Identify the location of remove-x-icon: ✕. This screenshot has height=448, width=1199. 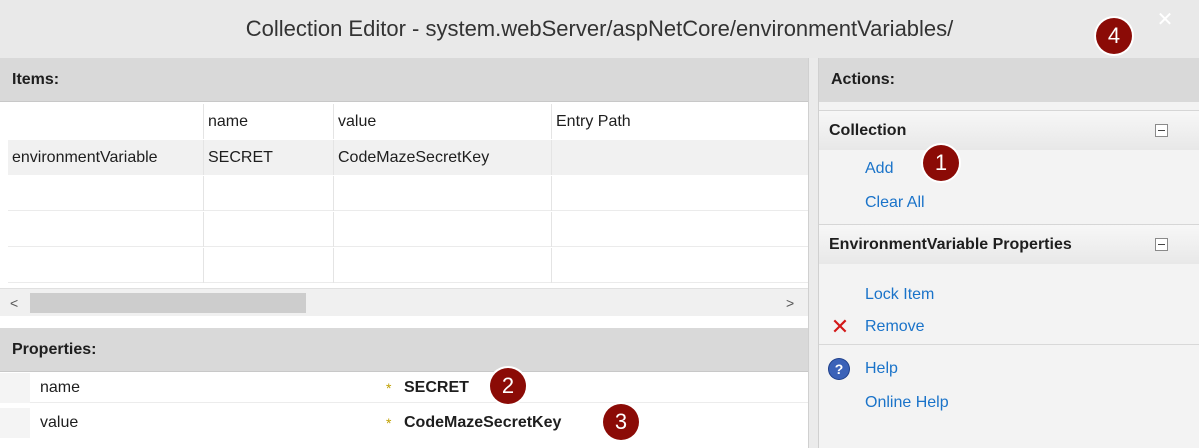
(840, 326).